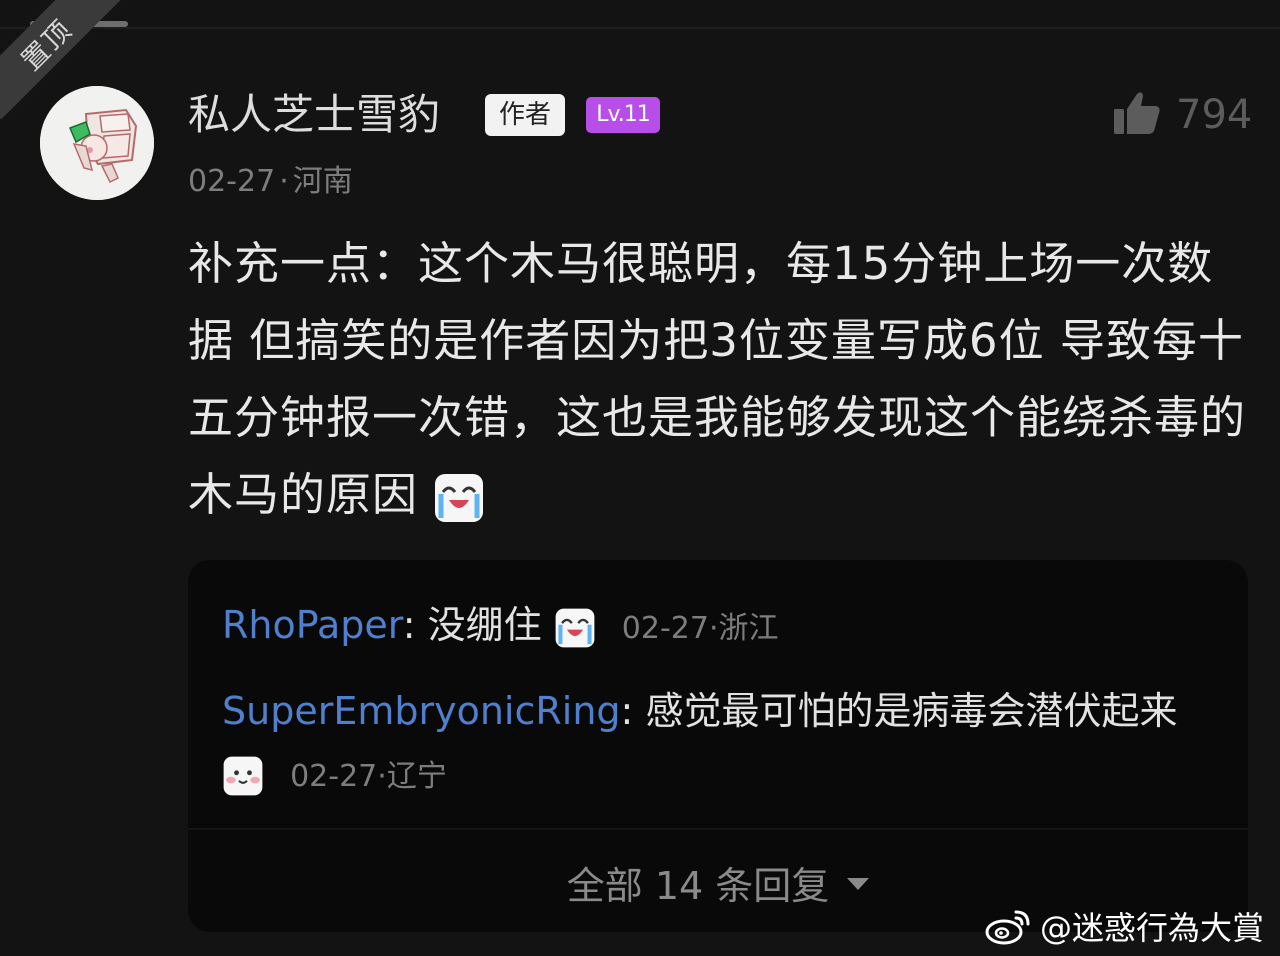  I want to click on reply-author: SuperEmbryonicRing, so click(421, 711).